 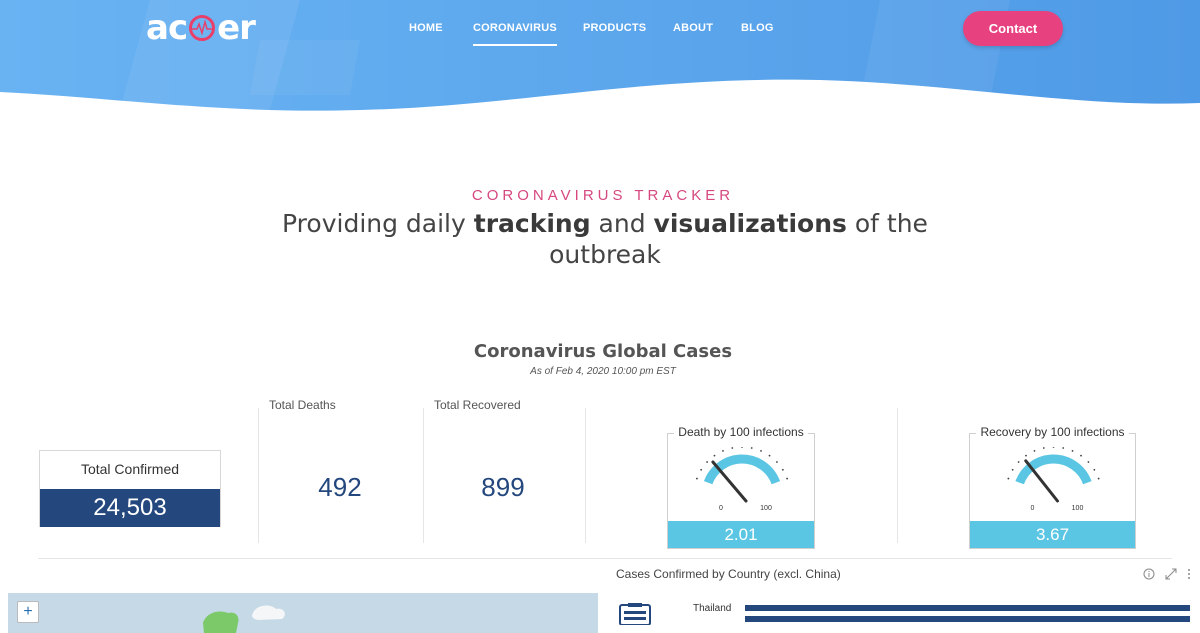 I want to click on total-deaths-value: 492, so click(x=340, y=487).